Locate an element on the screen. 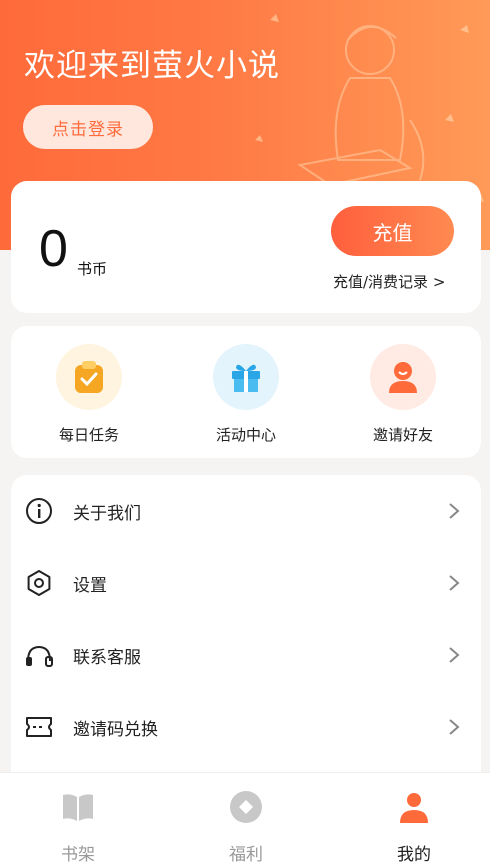  quick-action-label: 邀请好友 is located at coordinates (402, 435).